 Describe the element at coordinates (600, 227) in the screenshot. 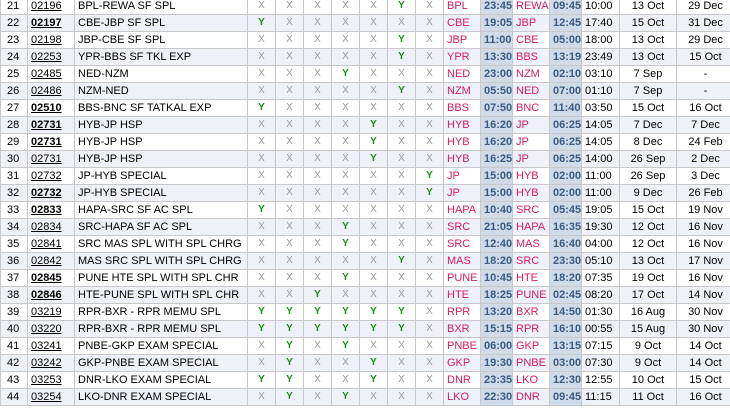

I see `travel-duration: 19:30` at that location.